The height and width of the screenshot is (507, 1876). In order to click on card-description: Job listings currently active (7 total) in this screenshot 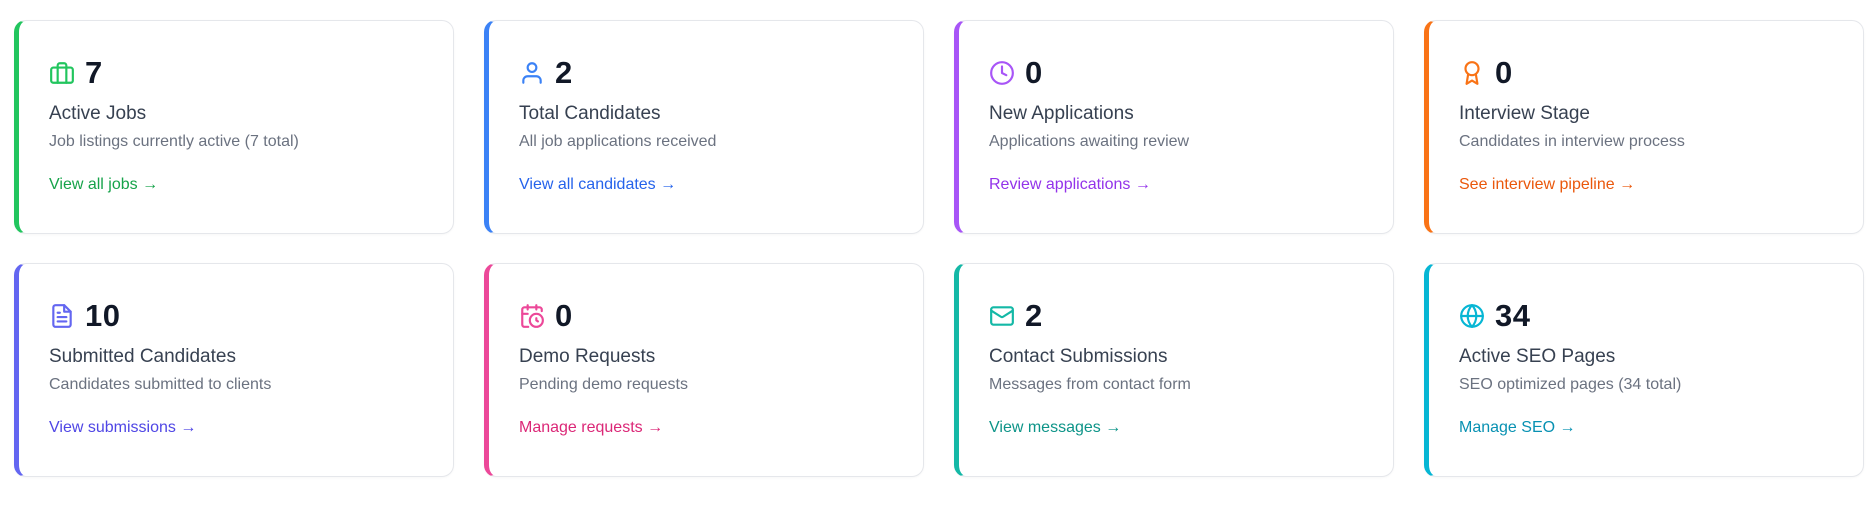, I will do `click(174, 141)`.